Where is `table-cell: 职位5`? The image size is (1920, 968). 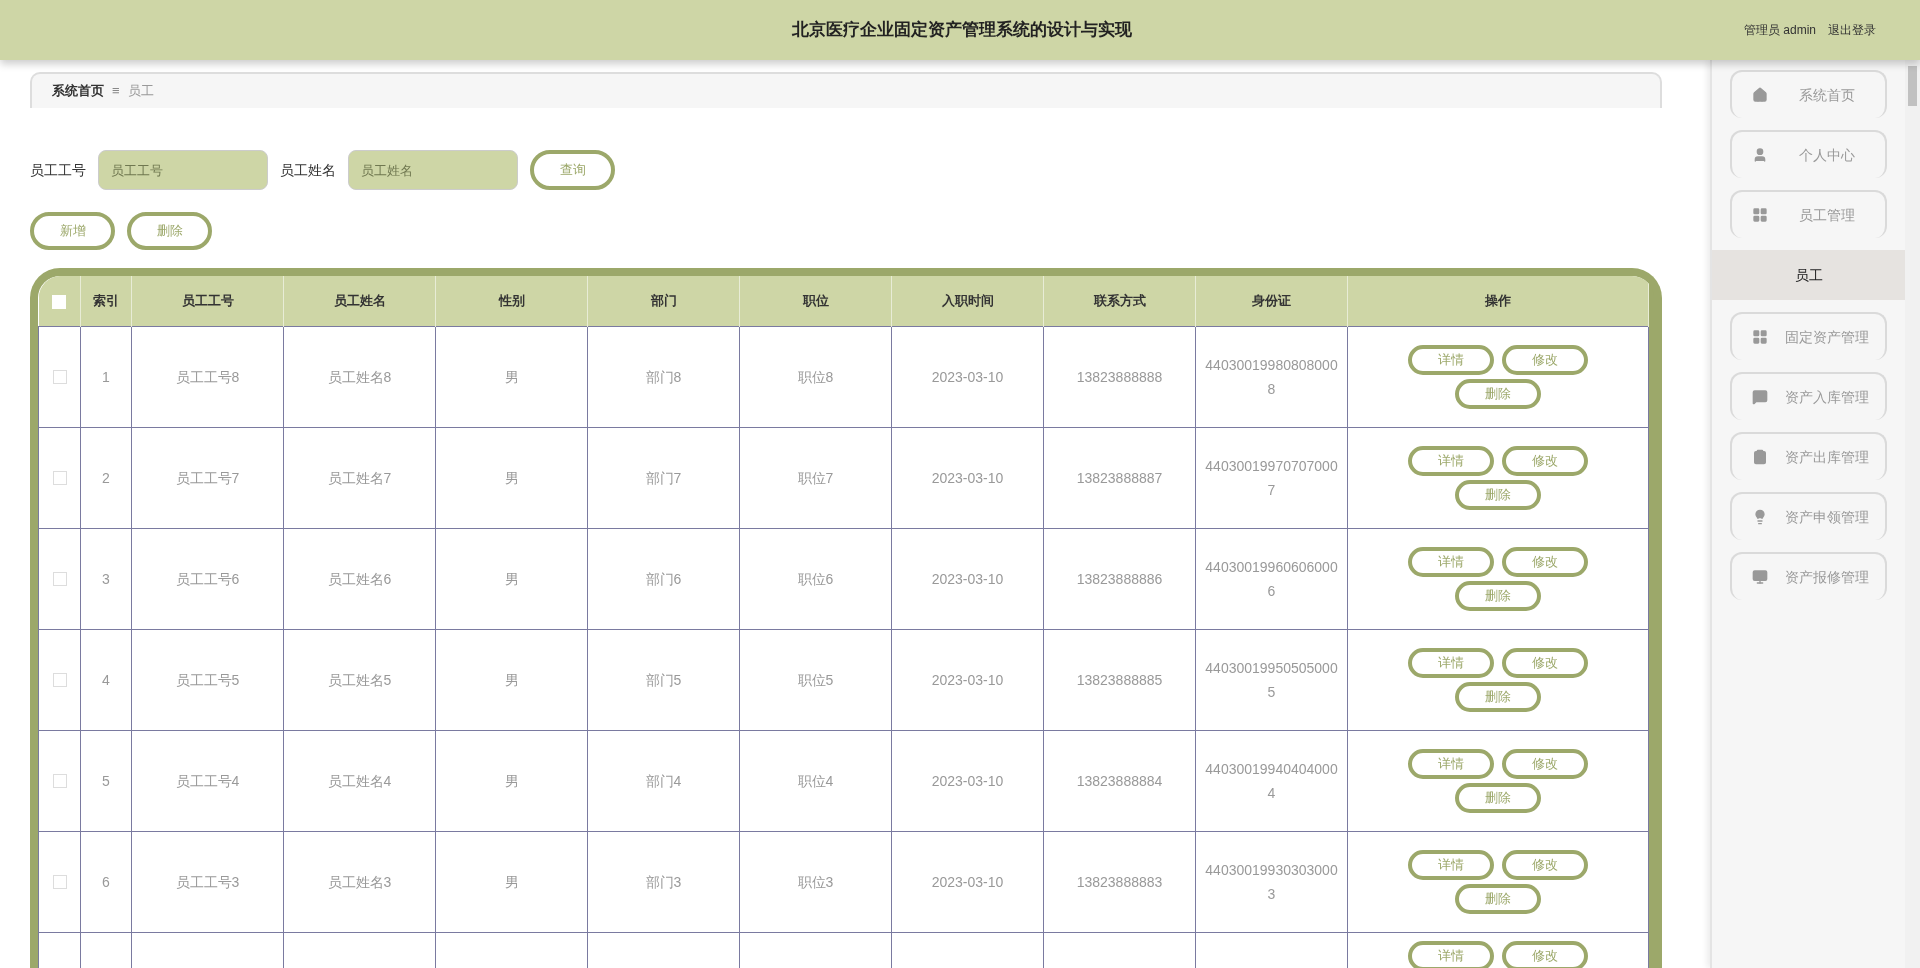
table-cell: 职位5 is located at coordinates (815, 679).